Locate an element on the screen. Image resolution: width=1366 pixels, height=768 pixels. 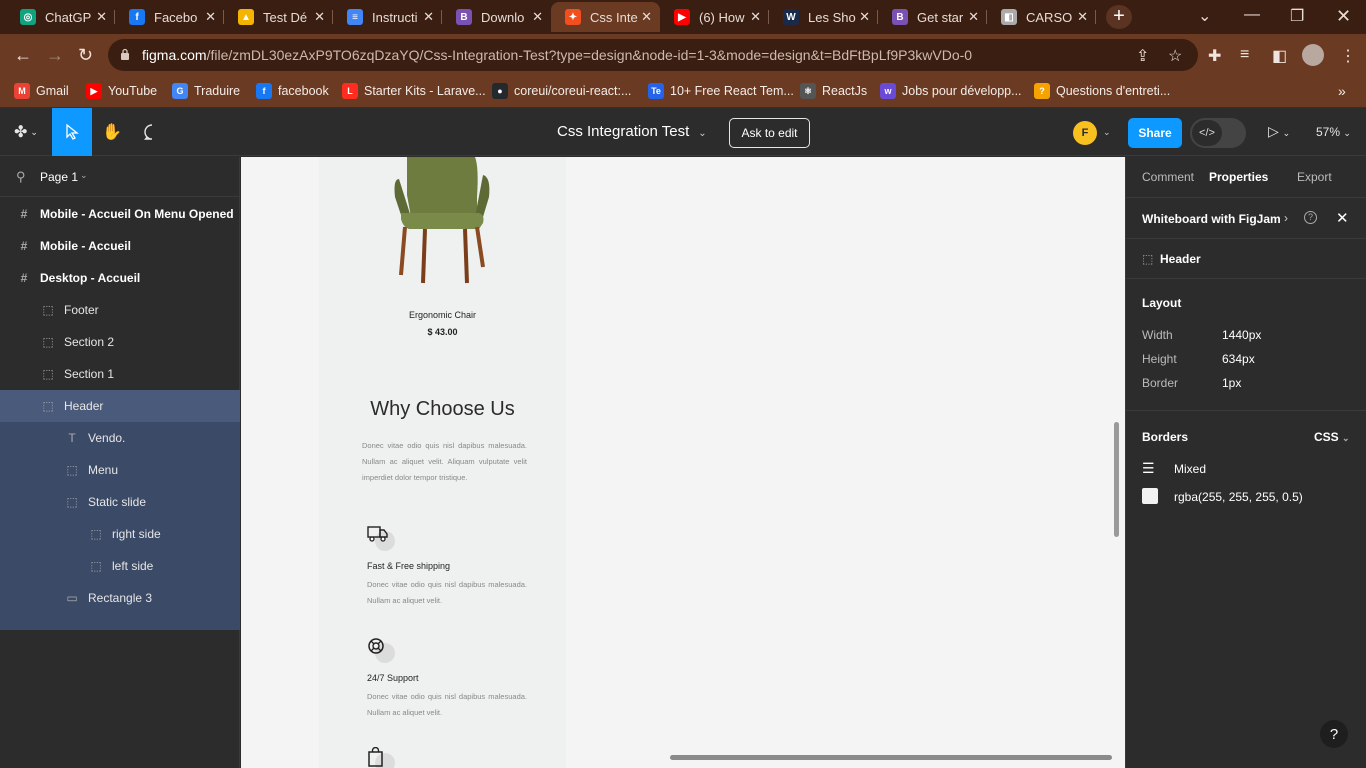
layer-row: ⬚ Section 1 is located at coordinates (120, 374).